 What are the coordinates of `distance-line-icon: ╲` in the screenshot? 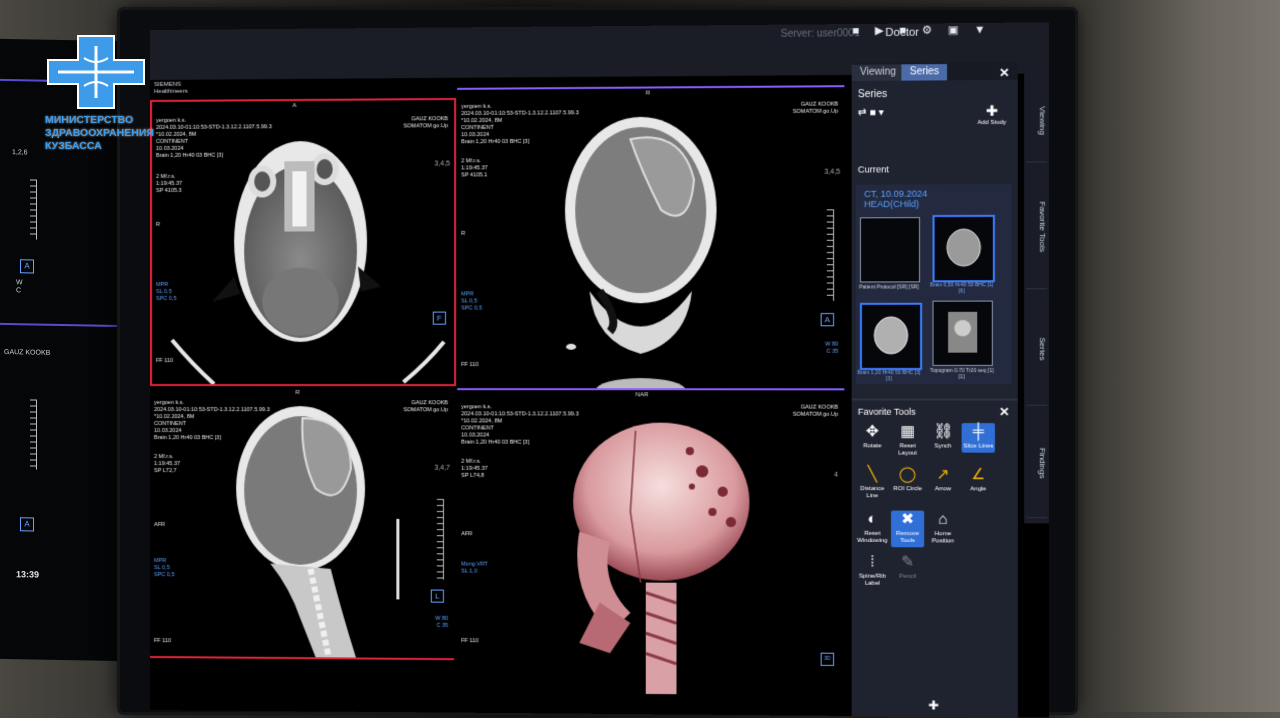 It's located at (872, 475).